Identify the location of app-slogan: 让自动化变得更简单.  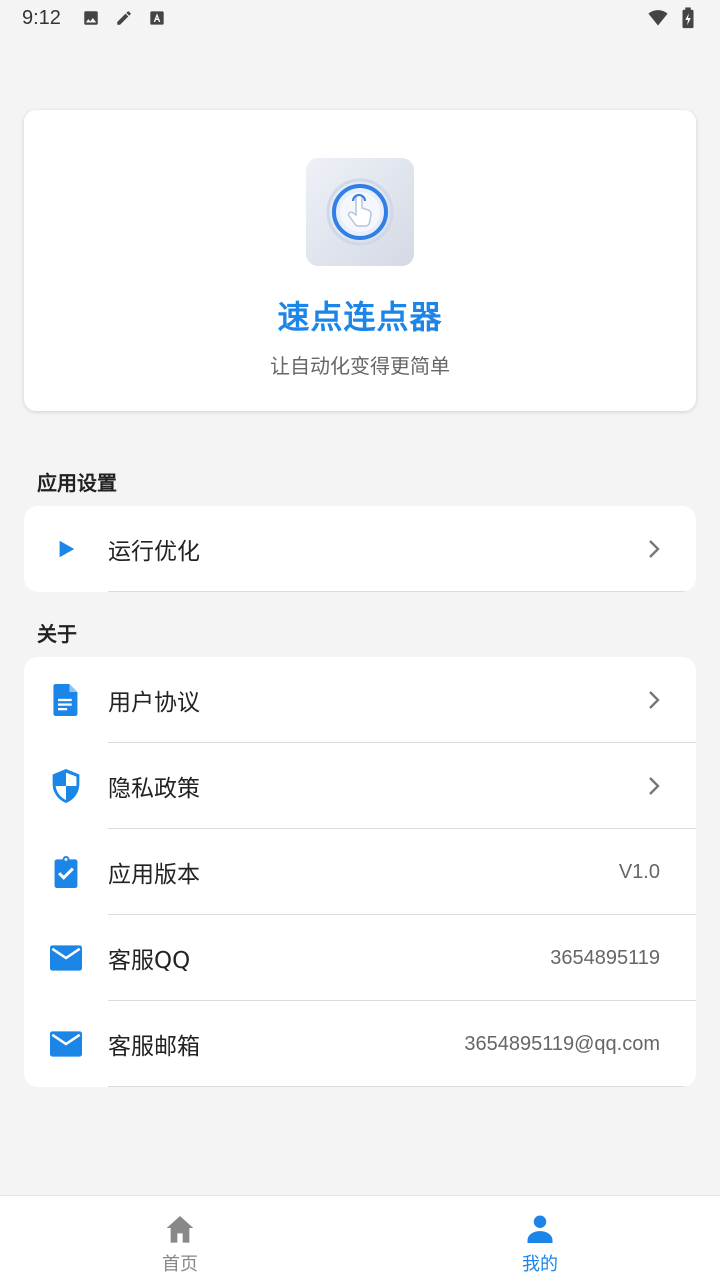
(360, 366).